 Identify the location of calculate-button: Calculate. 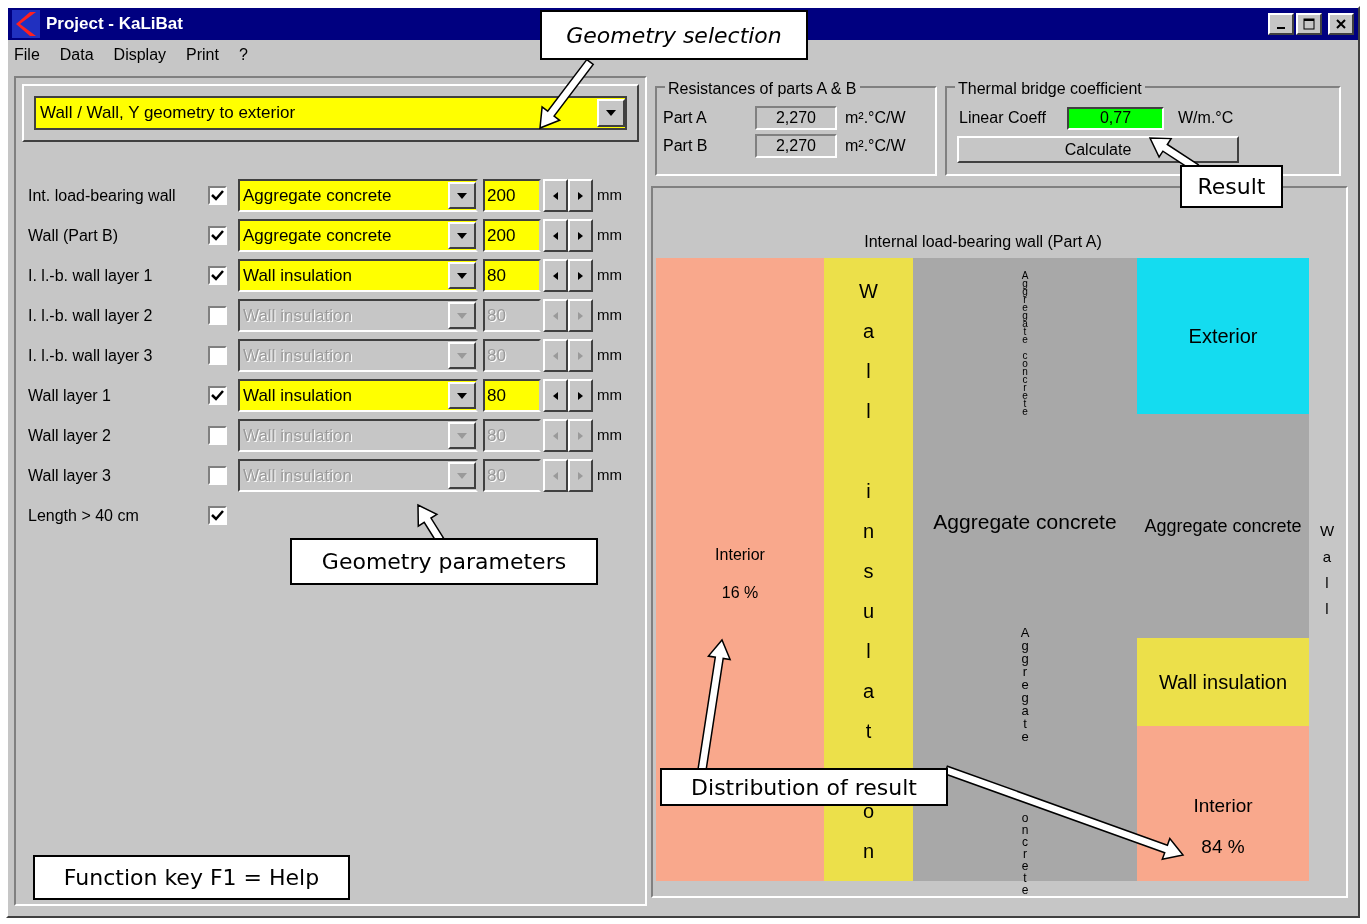
(1098, 149).